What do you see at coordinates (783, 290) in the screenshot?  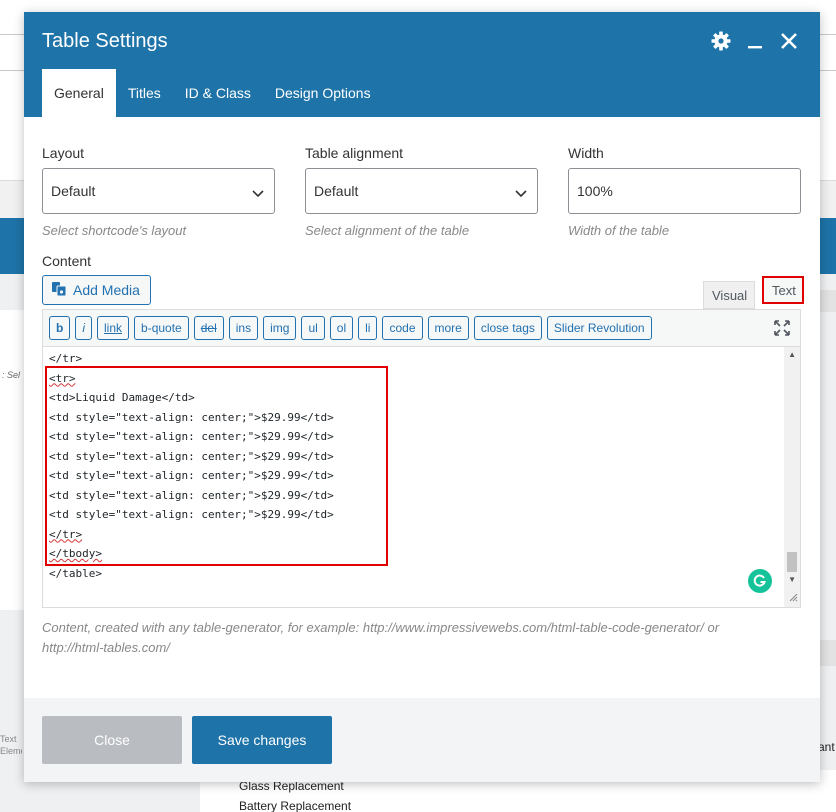 I see `tab-text: Text` at bounding box center [783, 290].